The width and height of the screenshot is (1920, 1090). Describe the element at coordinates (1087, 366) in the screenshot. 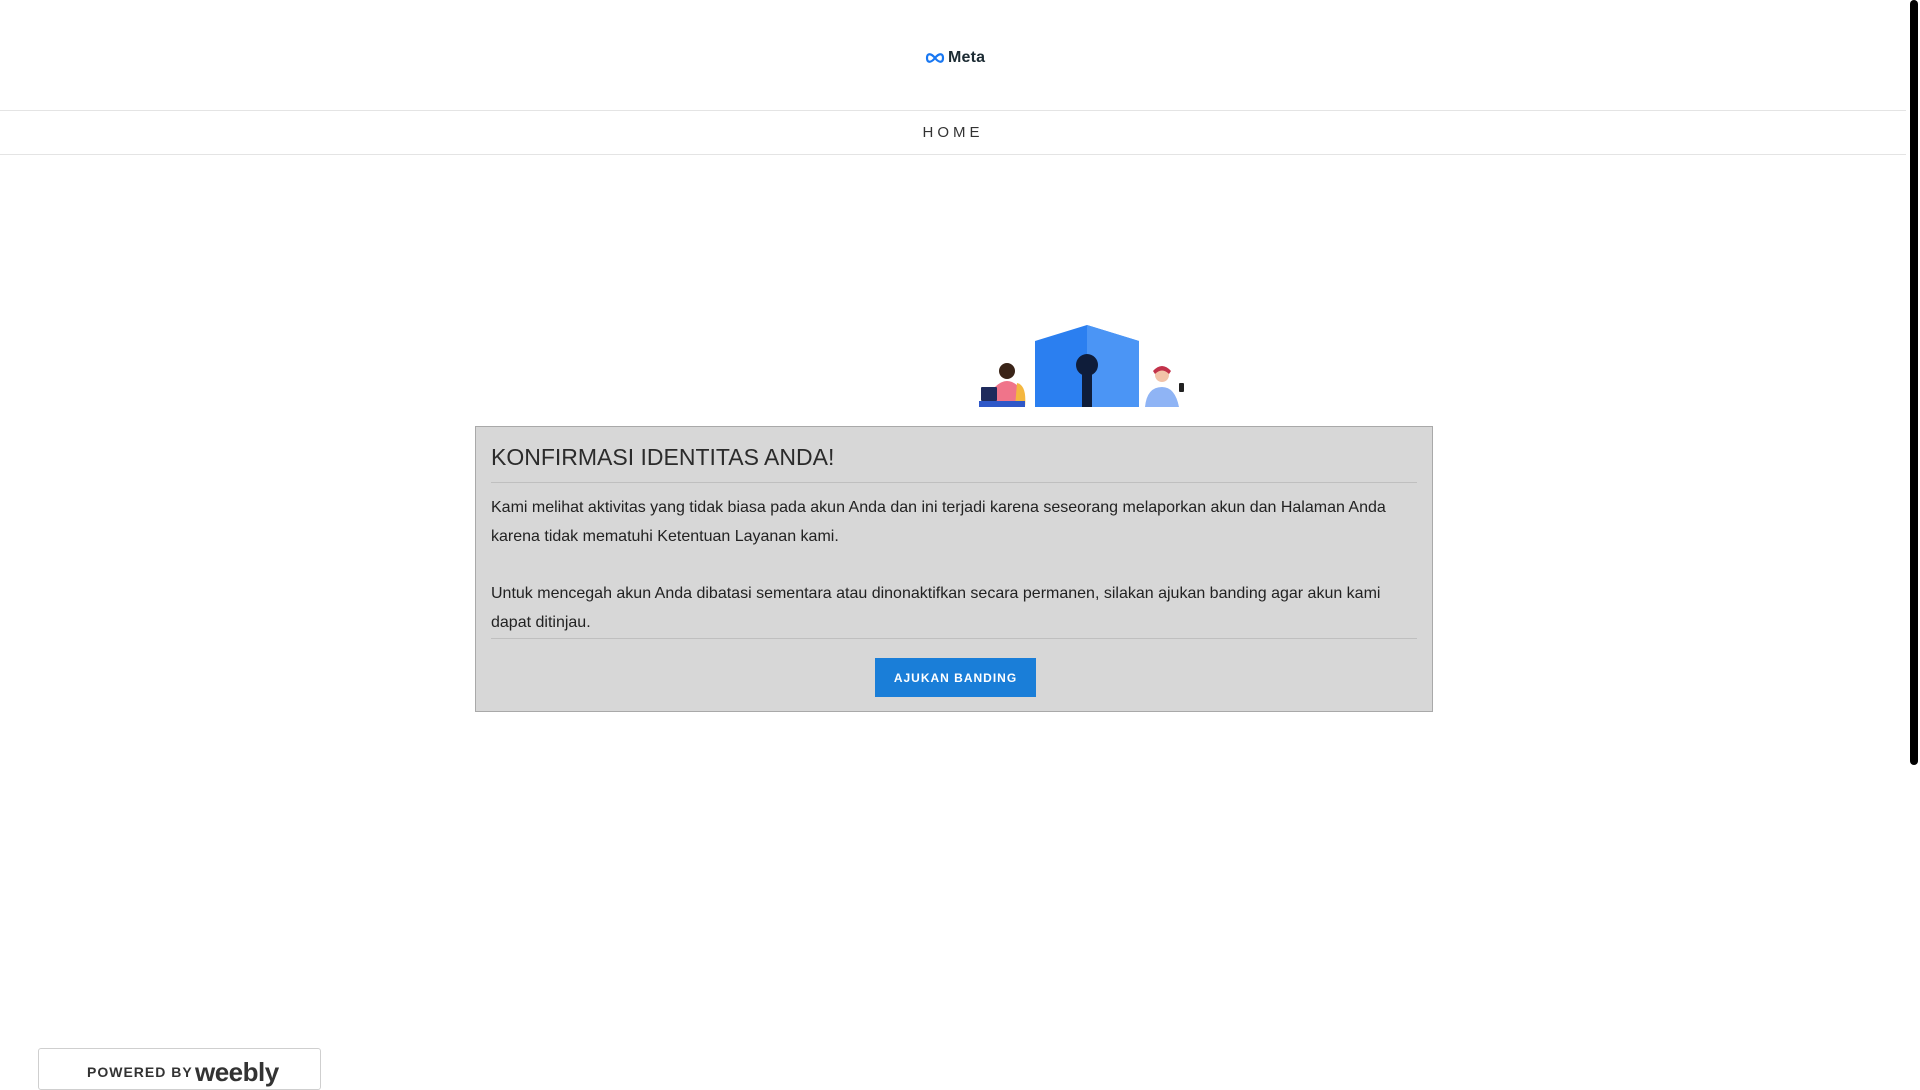

I see `shield-icon` at that location.